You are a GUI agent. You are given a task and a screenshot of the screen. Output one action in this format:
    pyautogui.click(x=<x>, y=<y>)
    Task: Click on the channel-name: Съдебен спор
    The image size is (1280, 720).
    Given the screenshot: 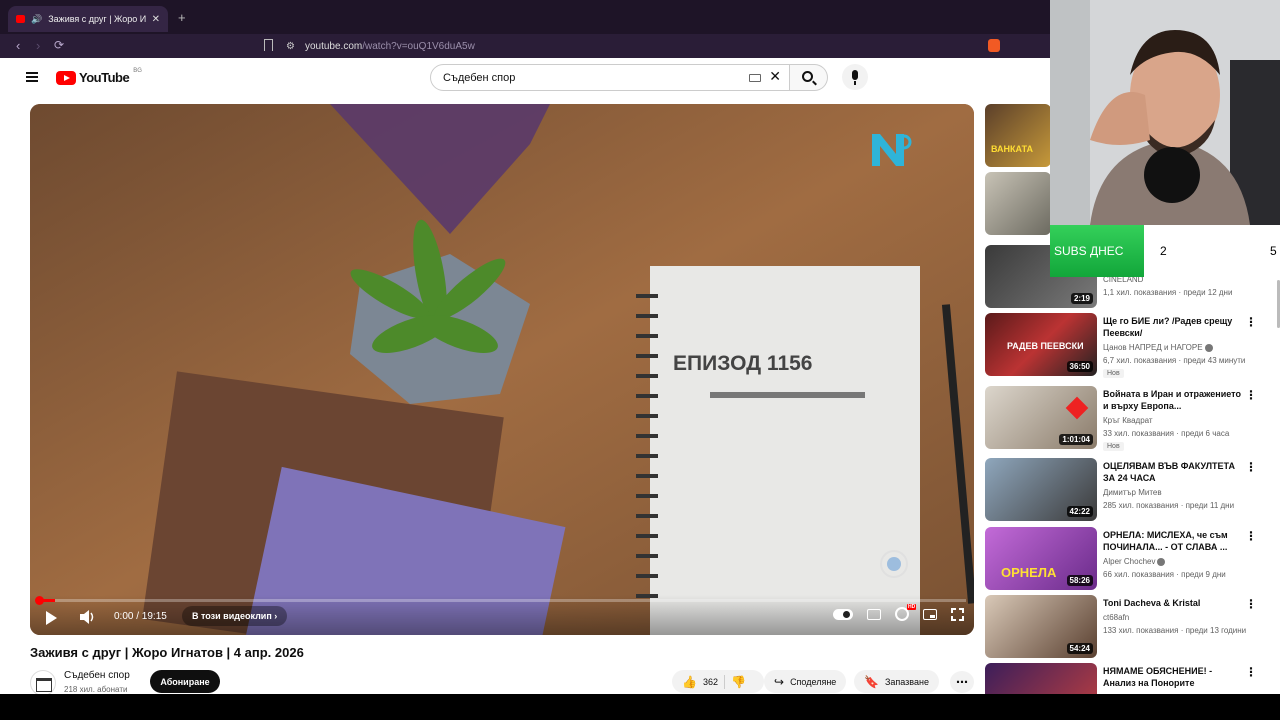 What is the action you would take?
    pyautogui.click(x=97, y=675)
    